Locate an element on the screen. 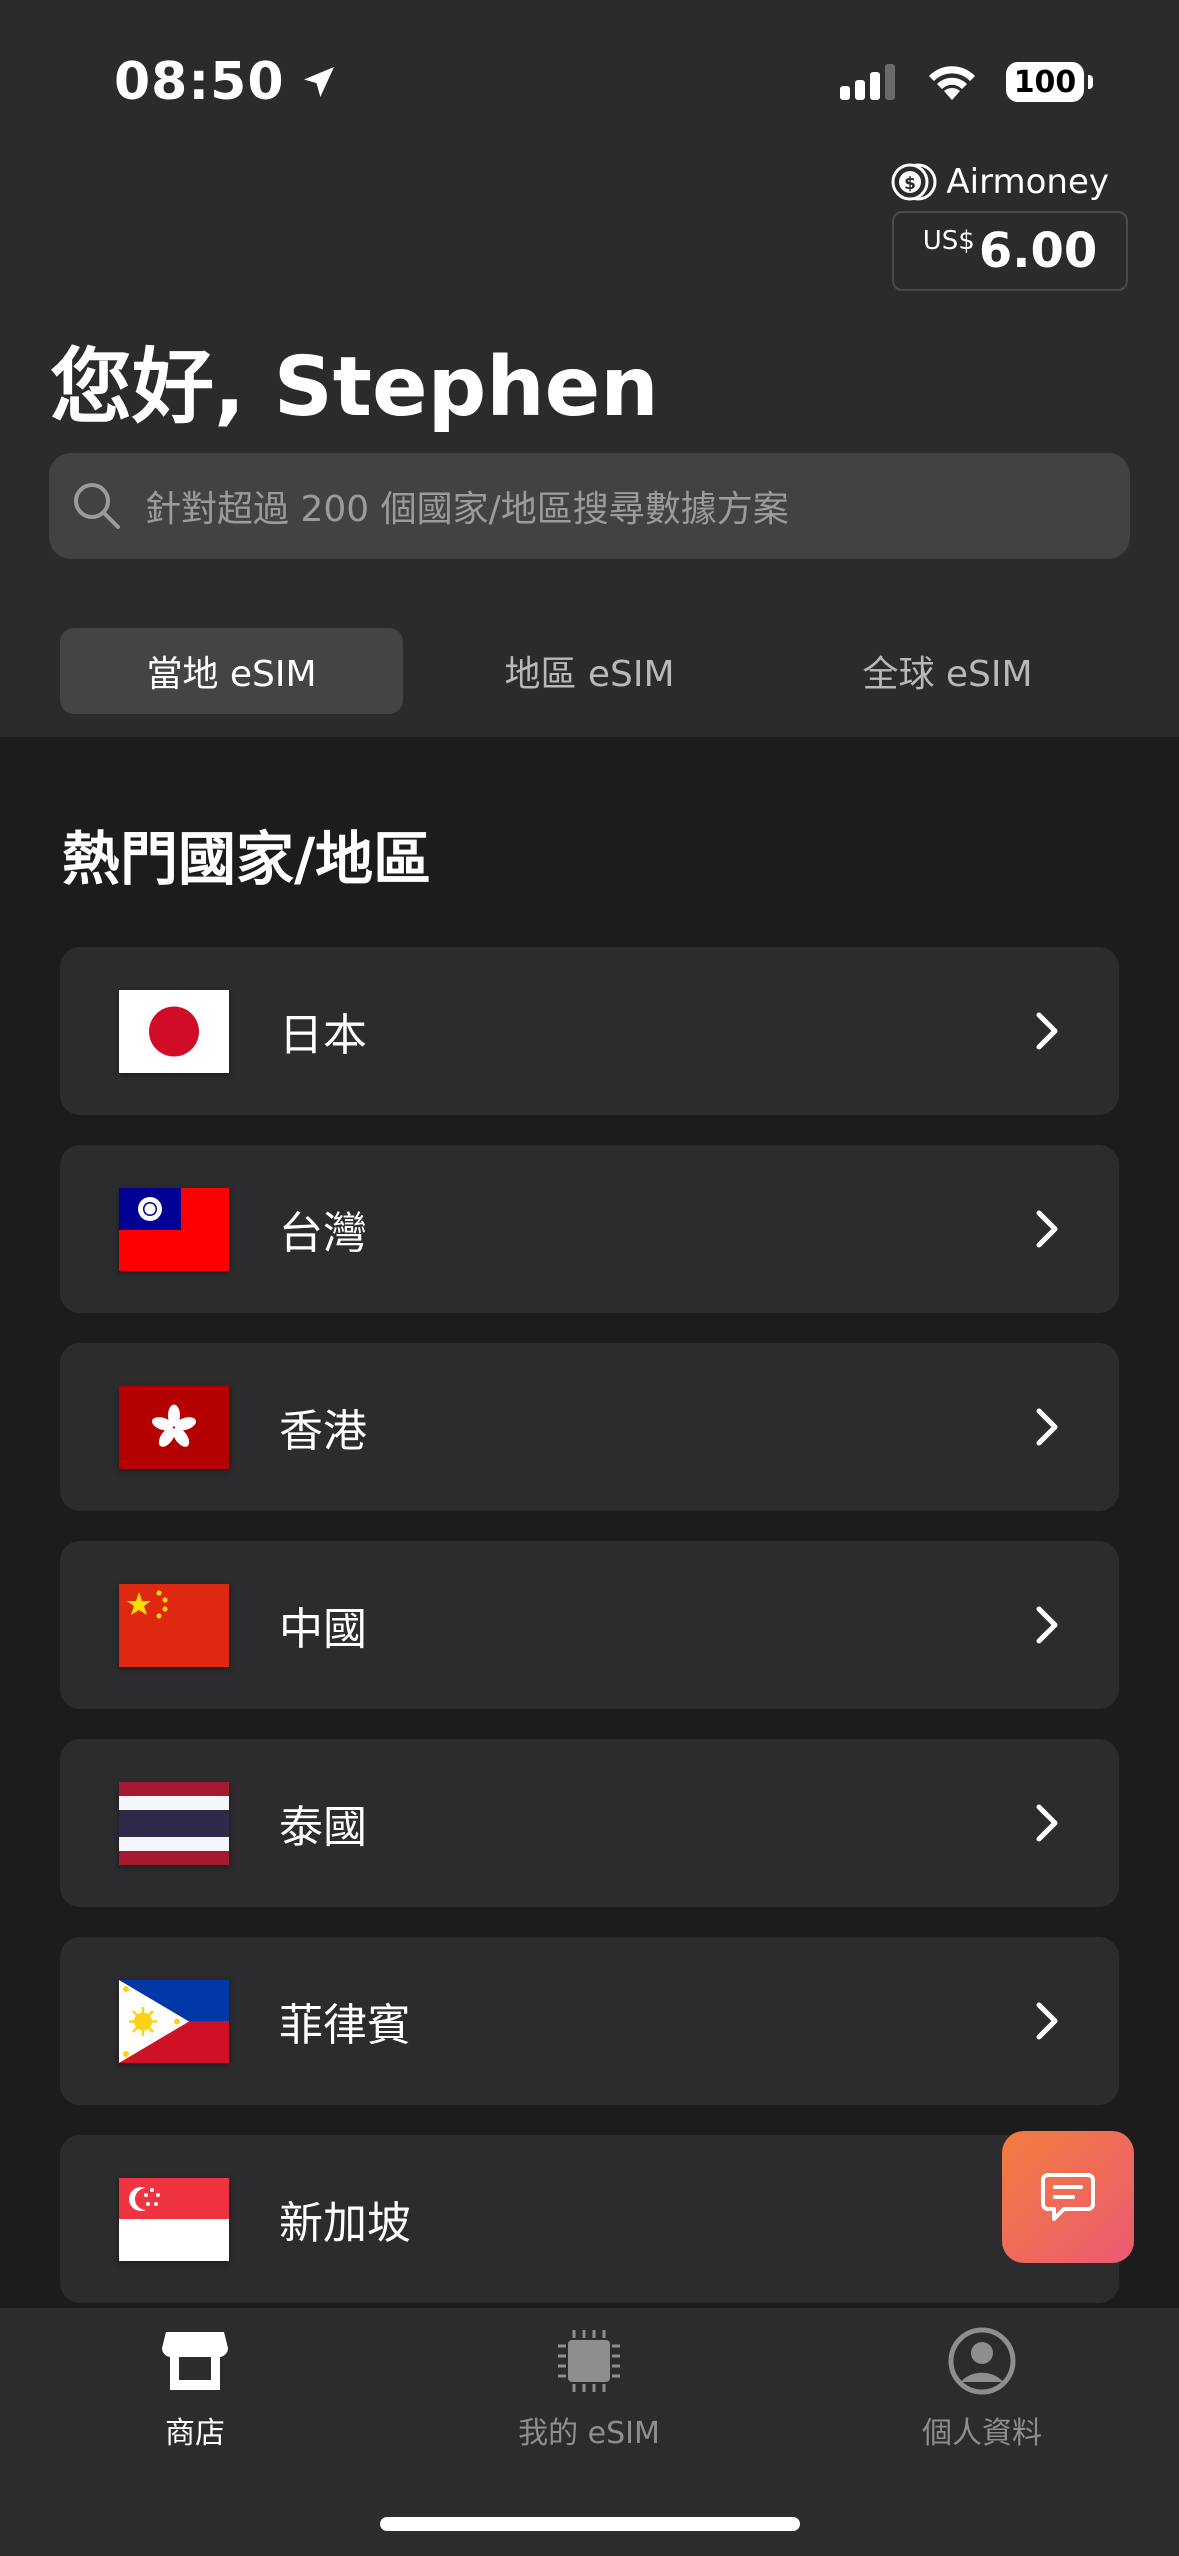  esim-type-tabs: 當地 eSIM 地區 eSIM 全球 eSIM is located at coordinates (589, 671).